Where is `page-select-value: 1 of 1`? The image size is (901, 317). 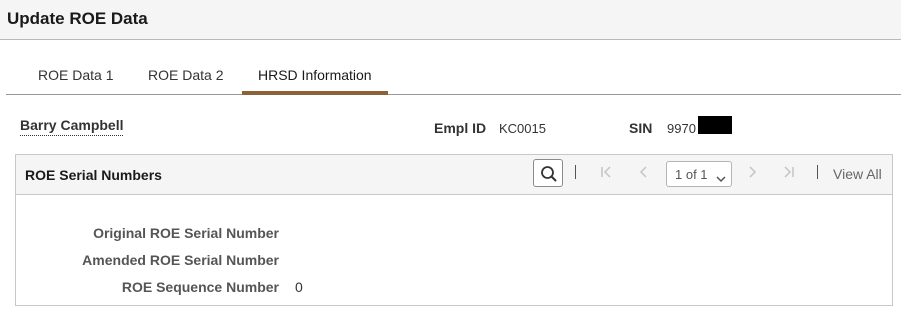 page-select-value: 1 of 1 is located at coordinates (691, 174).